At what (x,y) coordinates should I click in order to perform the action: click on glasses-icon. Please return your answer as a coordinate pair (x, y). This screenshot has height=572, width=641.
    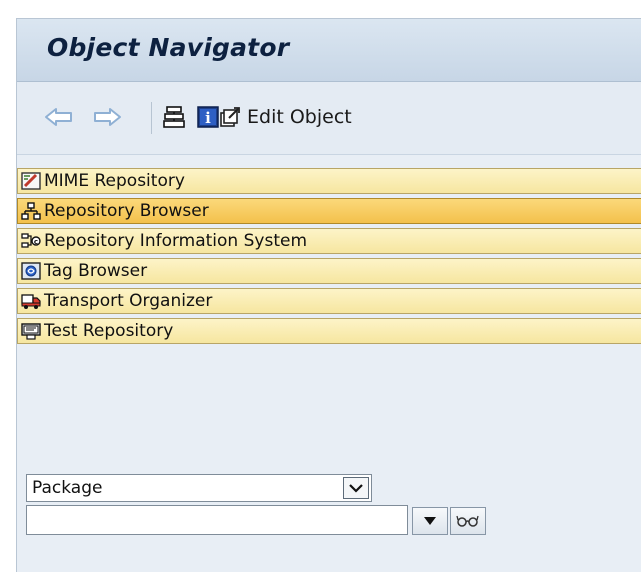
    Looking at the image, I should click on (467, 521).